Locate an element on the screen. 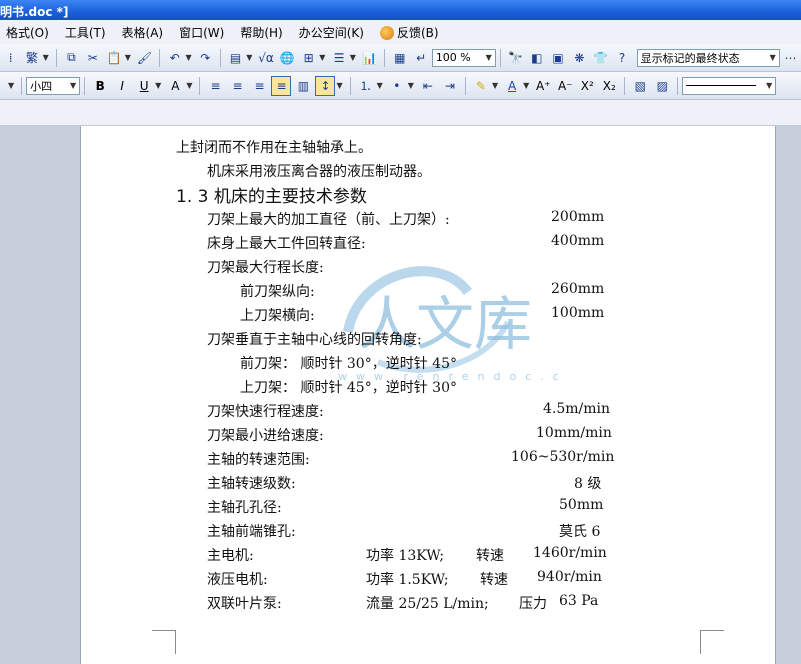 This screenshot has width=801, height=664. line-spacing-icon: ↕ is located at coordinates (325, 85).